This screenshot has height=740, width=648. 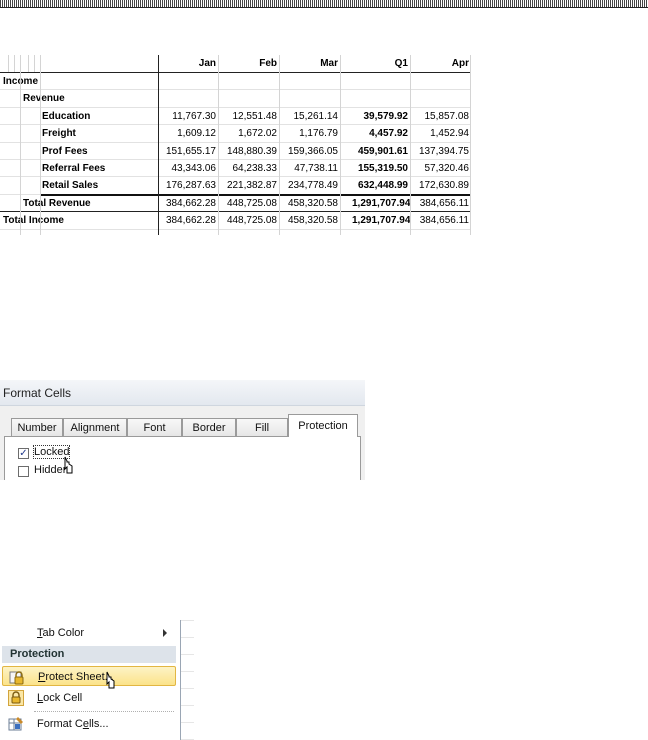 What do you see at coordinates (310, 133) in the screenshot?
I see `value-cell: 1,176.79` at bounding box center [310, 133].